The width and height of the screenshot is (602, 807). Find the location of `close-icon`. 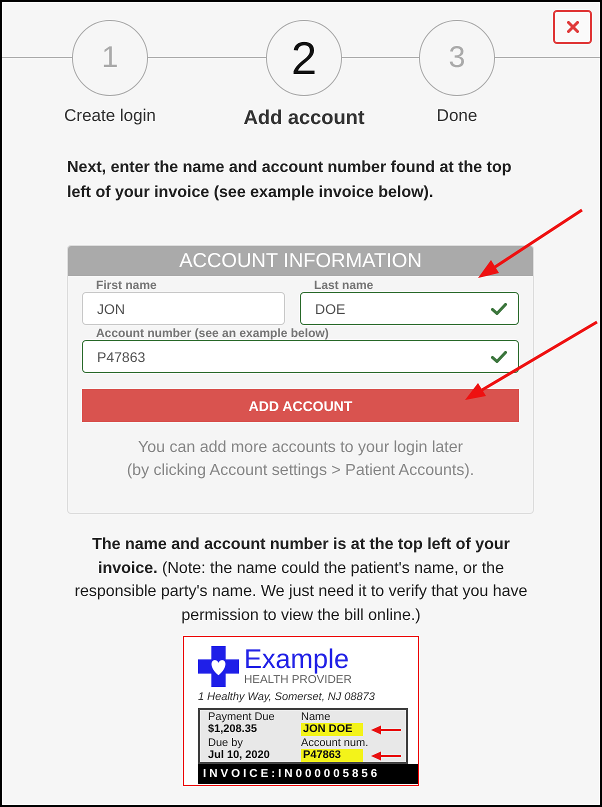

close-icon is located at coordinates (572, 27).